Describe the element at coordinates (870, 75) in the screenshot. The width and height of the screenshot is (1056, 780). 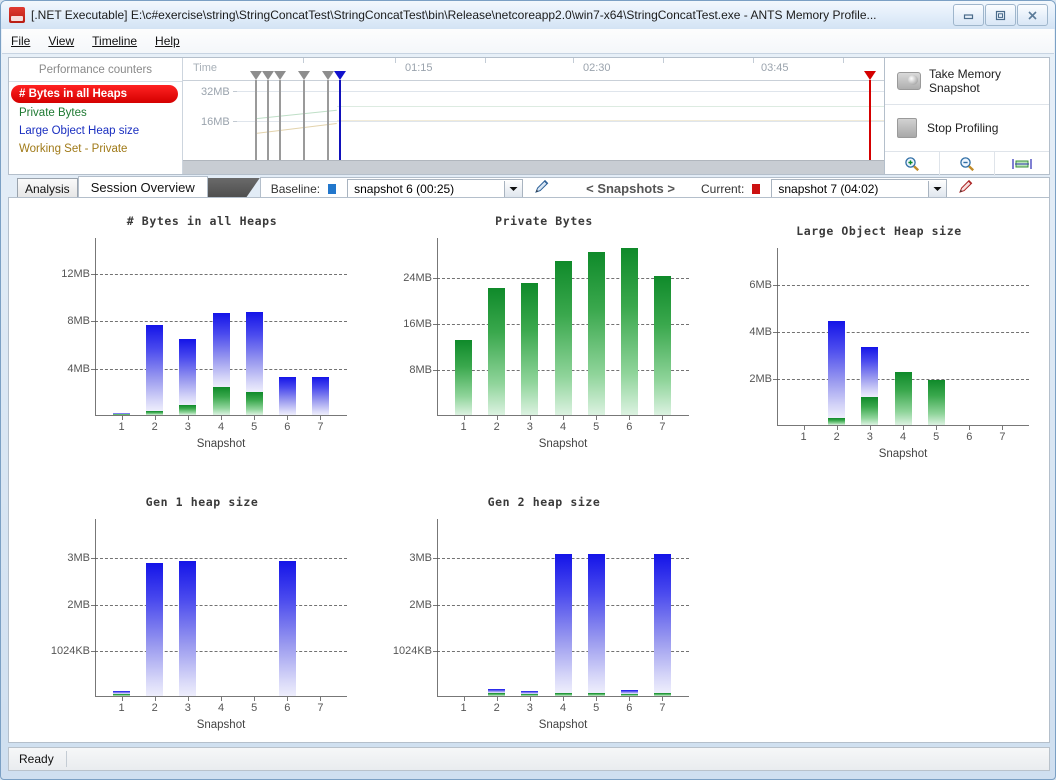
I see `current-marker` at that location.